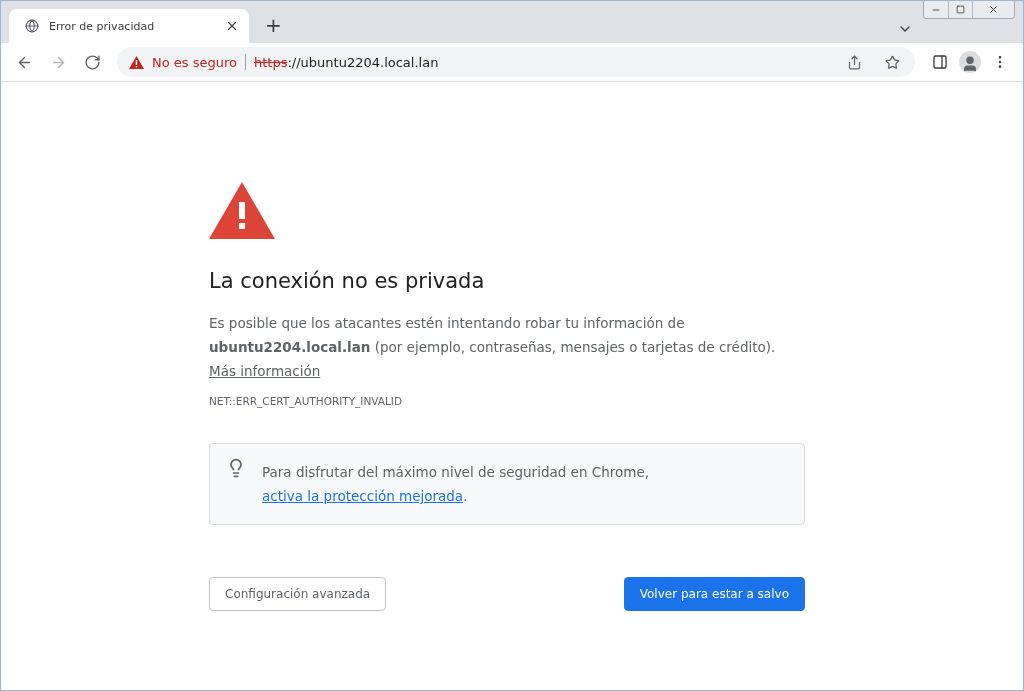  Describe the element at coordinates (92, 62) in the screenshot. I see `reload-icon` at that location.